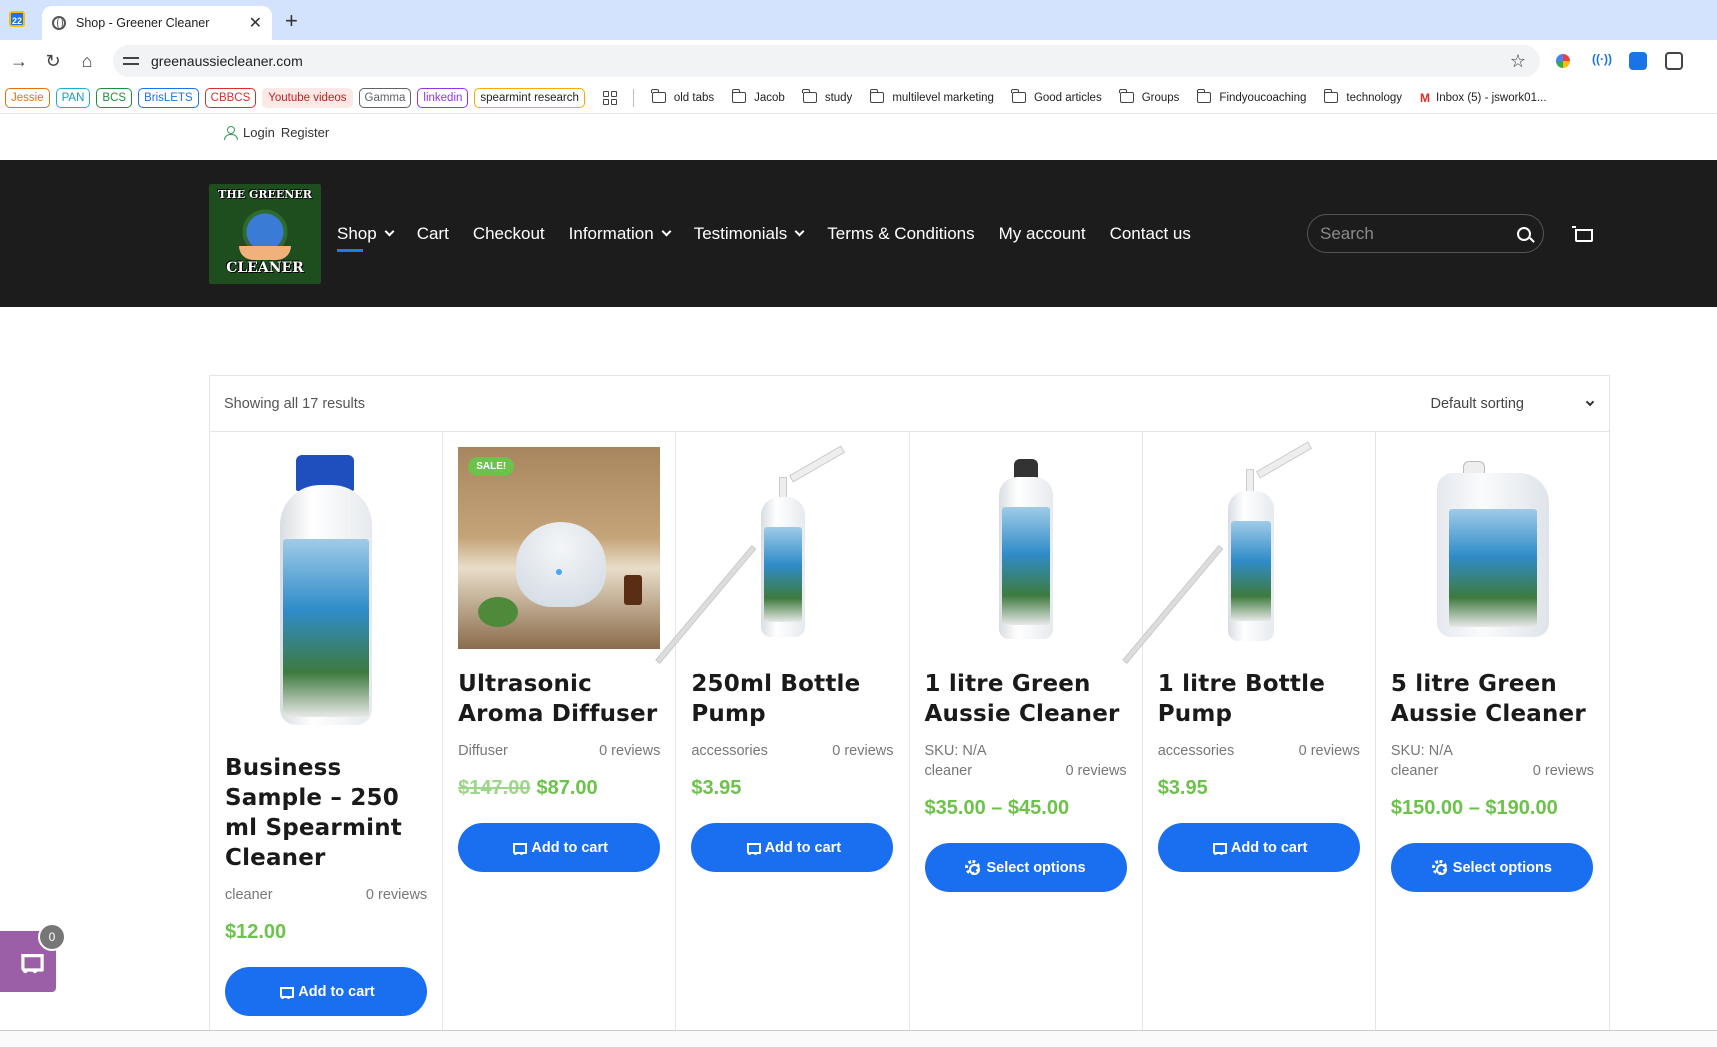 The image size is (1717, 1047). I want to click on bookmark-chip: CBBCS, so click(230, 97).